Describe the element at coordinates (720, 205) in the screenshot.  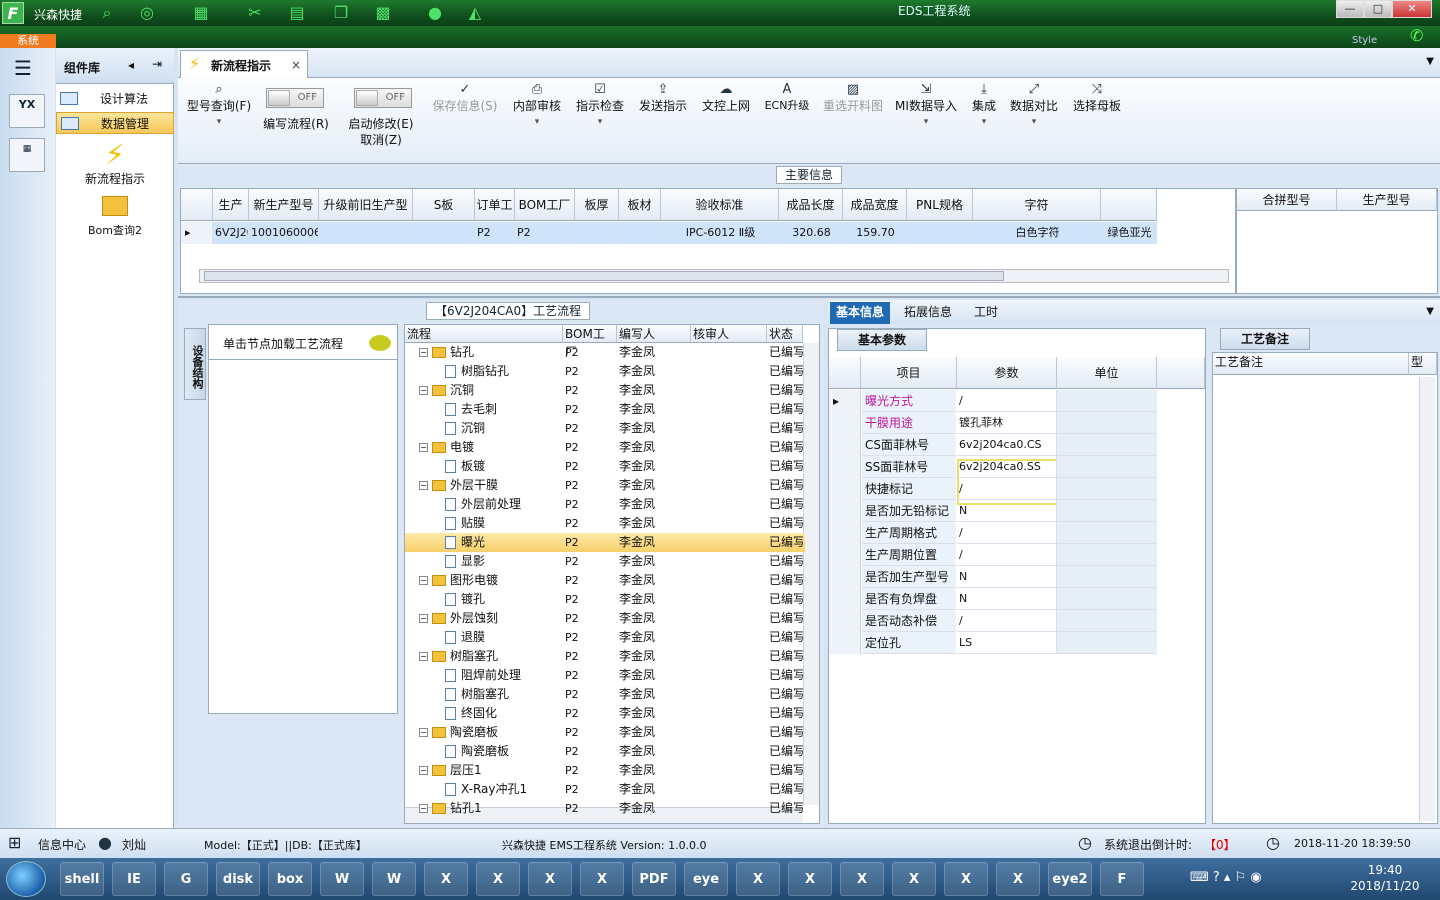
I see `column-header: 验收标准` at that location.